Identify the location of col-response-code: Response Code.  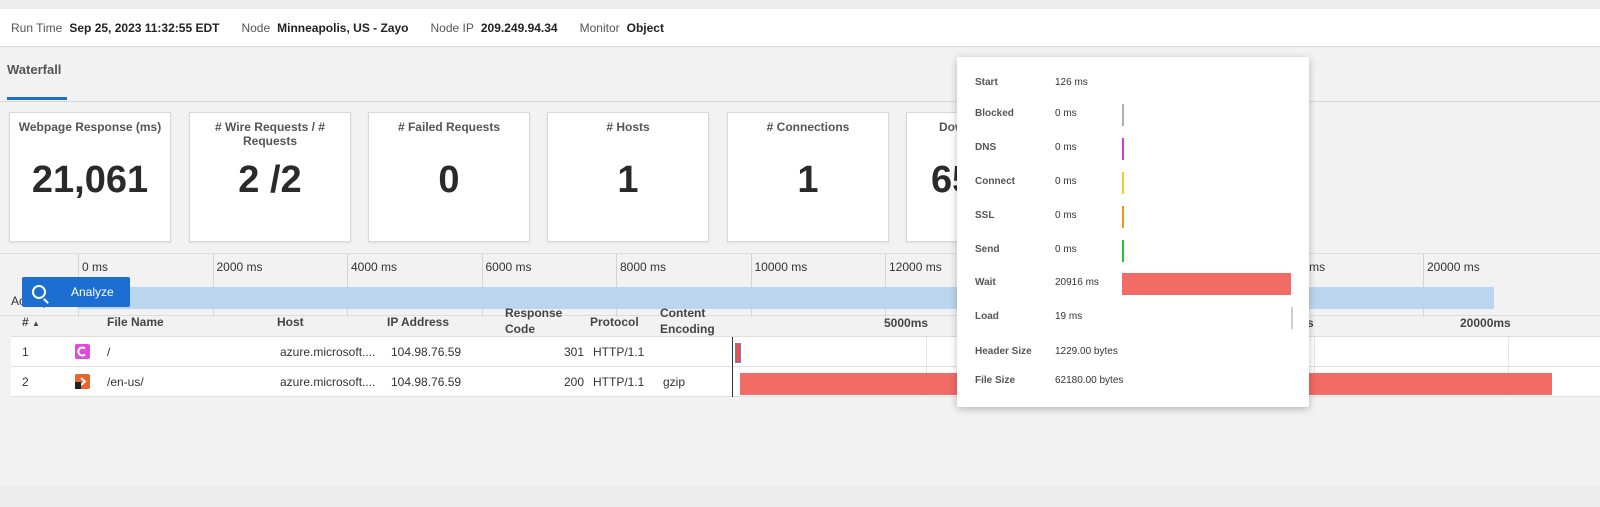
(533, 321).